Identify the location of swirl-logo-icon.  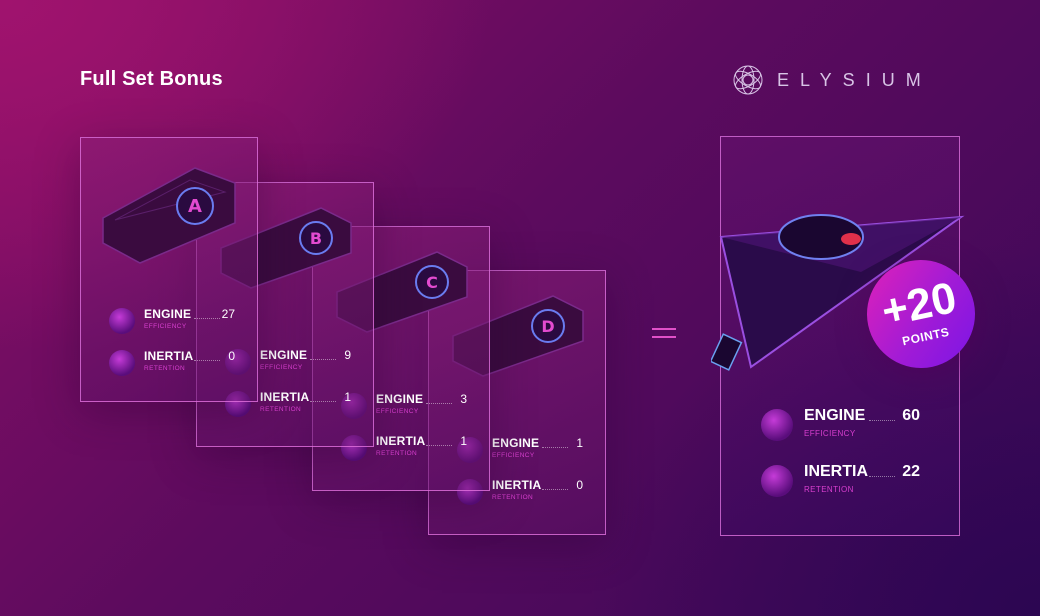
(748, 80).